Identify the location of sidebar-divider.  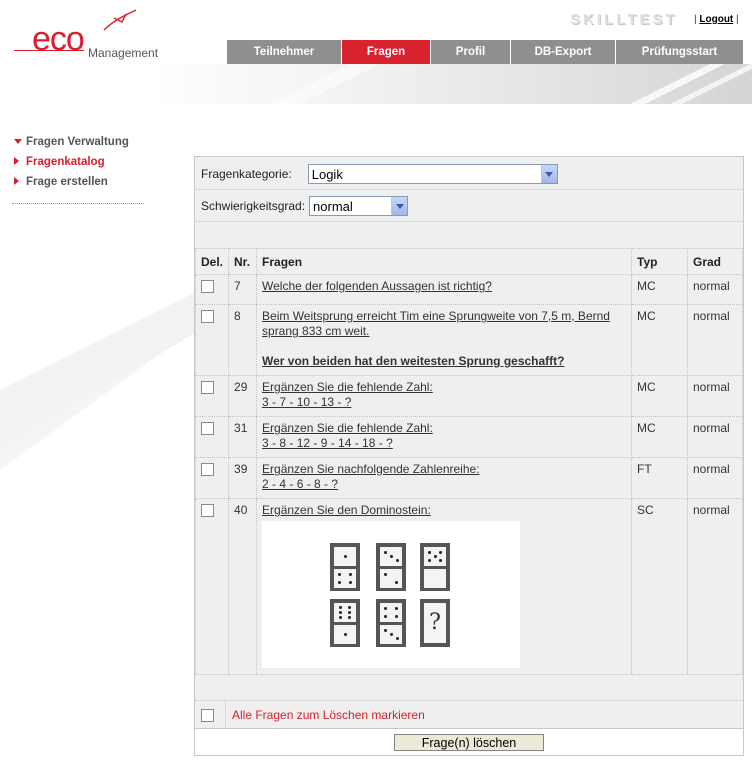
(78, 203).